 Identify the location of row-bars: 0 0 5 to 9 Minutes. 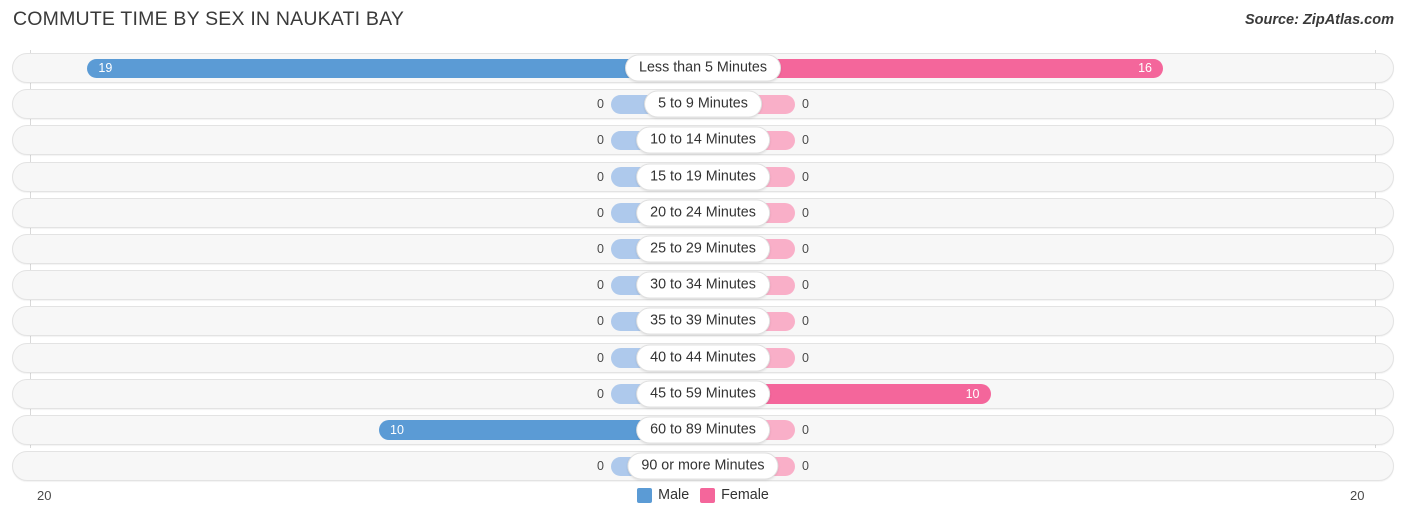
(703, 104).